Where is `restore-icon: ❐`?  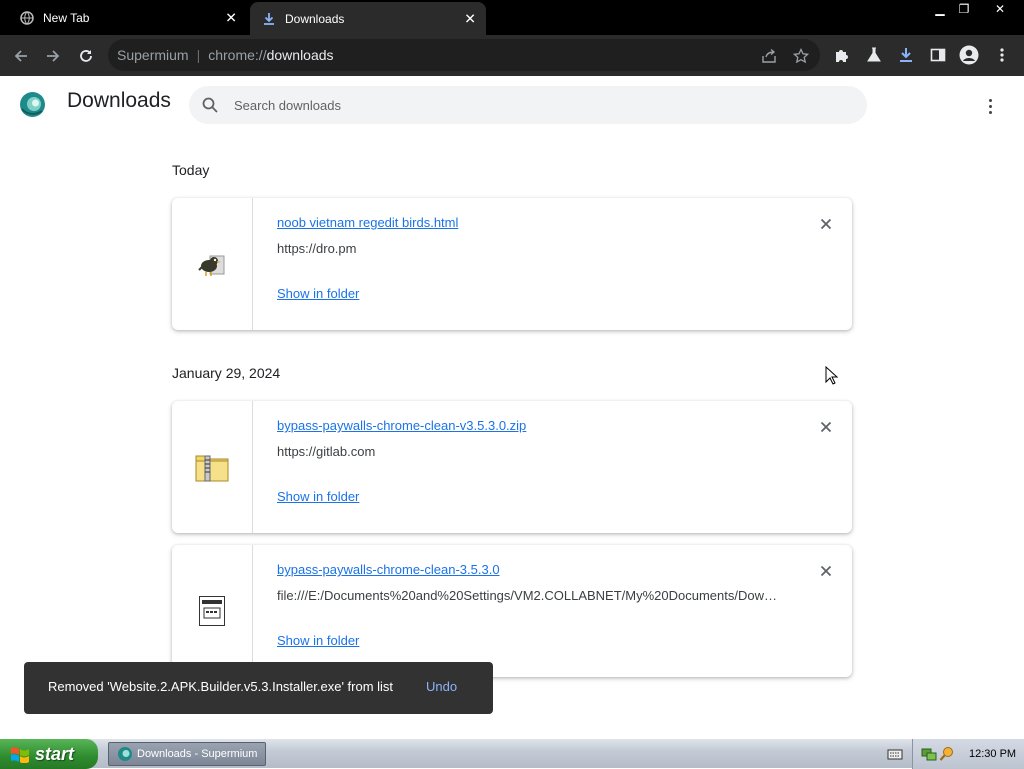 restore-icon: ❐ is located at coordinates (964, 9).